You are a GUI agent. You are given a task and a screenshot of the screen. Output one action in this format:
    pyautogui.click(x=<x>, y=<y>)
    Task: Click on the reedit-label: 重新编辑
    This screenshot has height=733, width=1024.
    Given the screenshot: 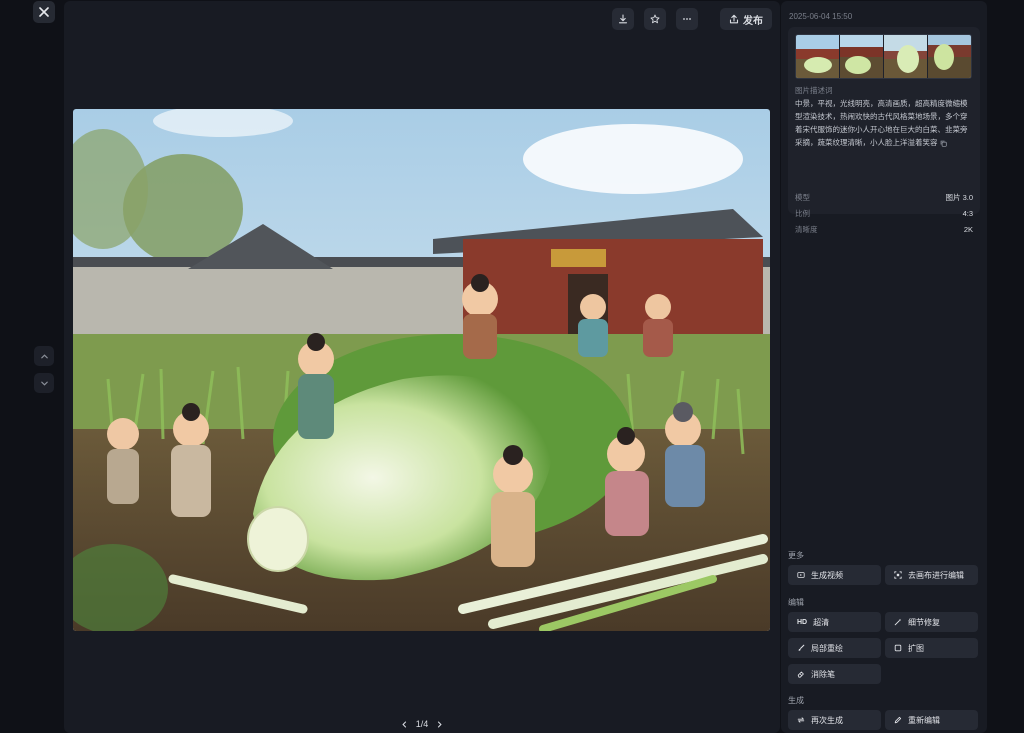 What is the action you would take?
    pyautogui.click(x=924, y=720)
    